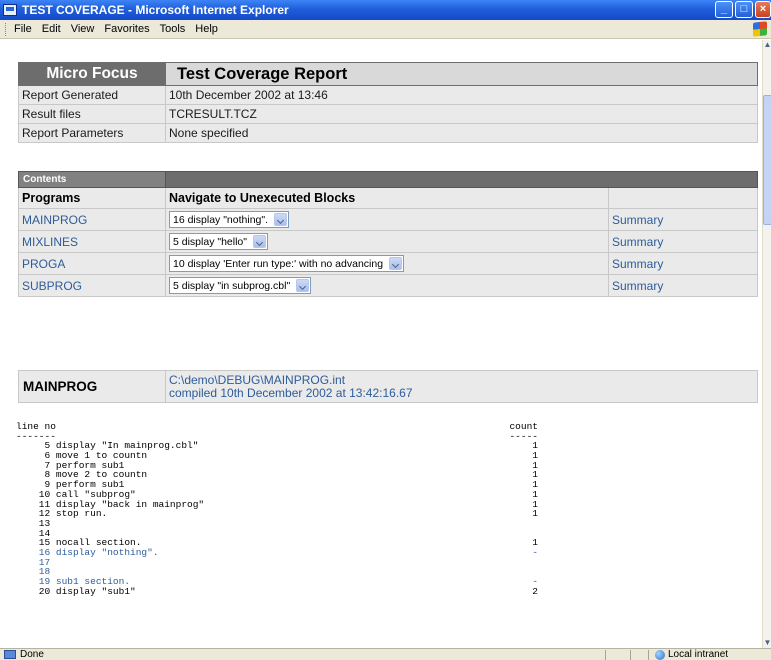  I want to click on column-header-summary, so click(683, 198).